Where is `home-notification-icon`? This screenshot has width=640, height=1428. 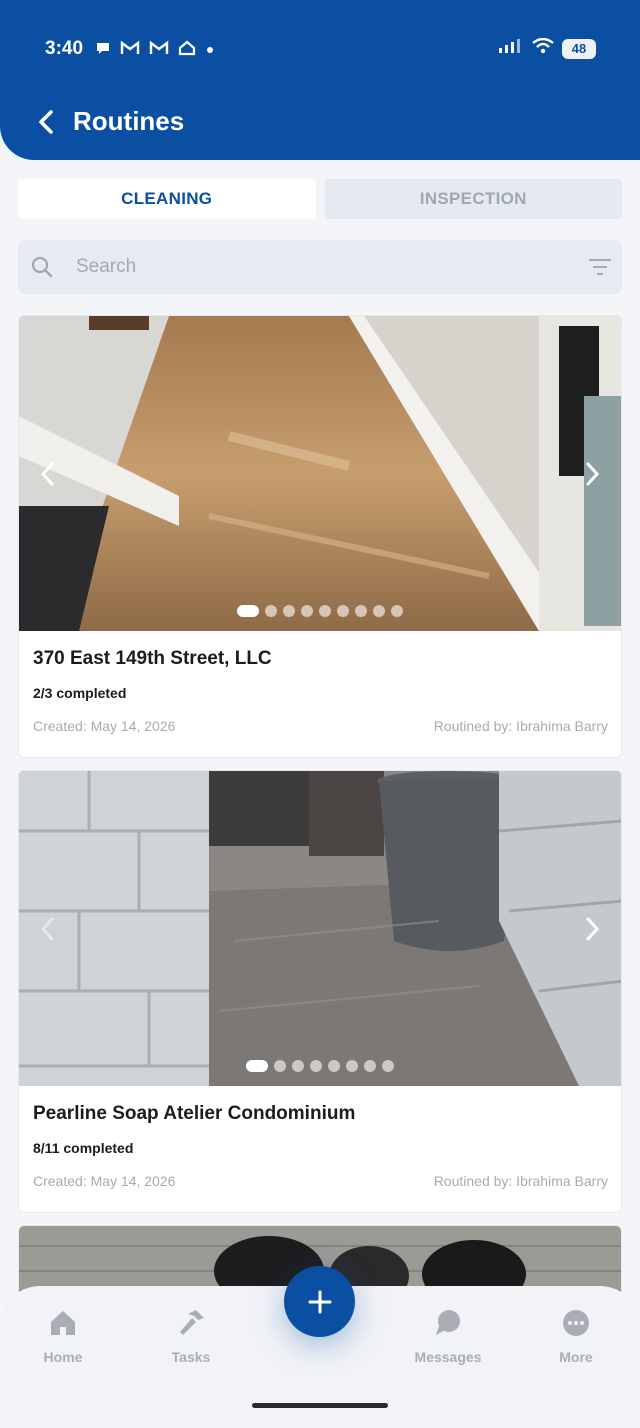 home-notification-icon is located at coordinates (187, 50).